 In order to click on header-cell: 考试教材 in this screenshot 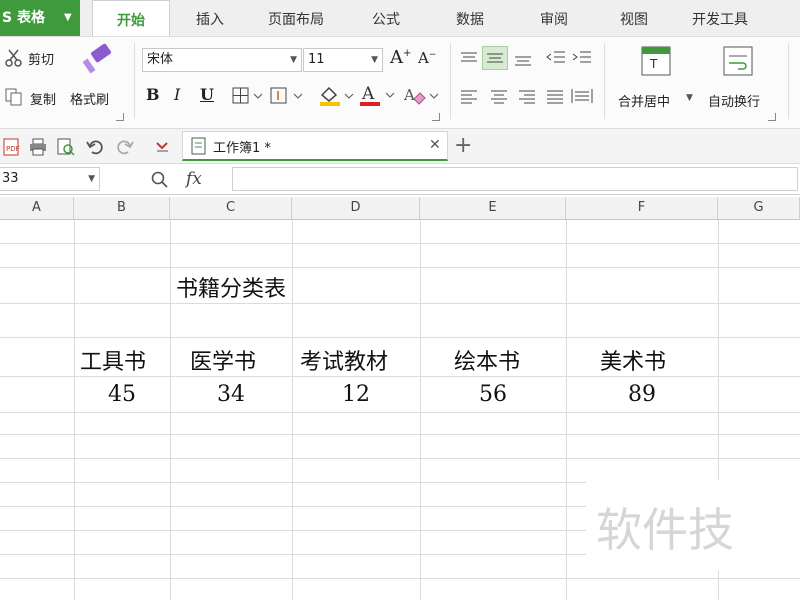, I will do `click(344, 360)`.